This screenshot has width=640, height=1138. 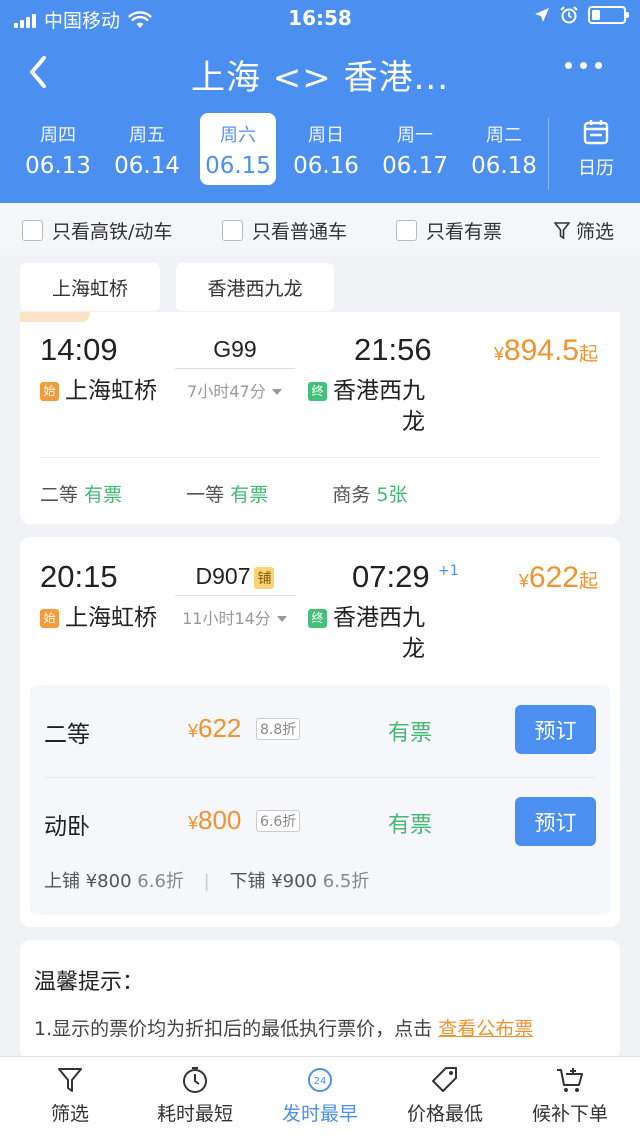 I want to click on regular-only-checkbox: 只看普通车, so click(x=284, y=230).